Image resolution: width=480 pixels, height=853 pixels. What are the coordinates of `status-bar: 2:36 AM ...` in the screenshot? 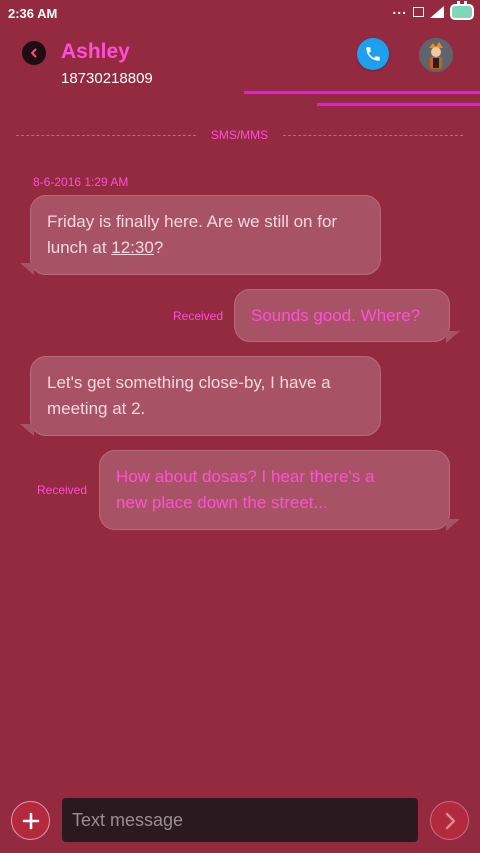 It's located at (240, 14).